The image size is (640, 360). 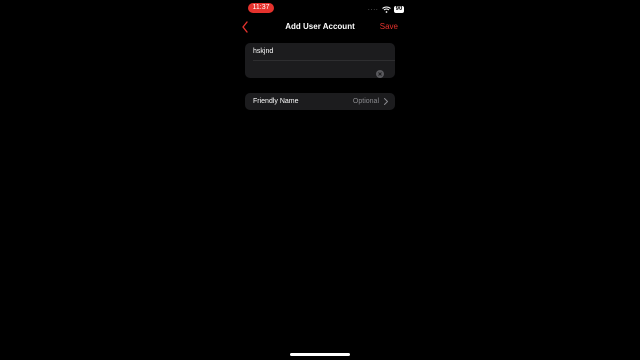 What do you see at coordinates (276, 101) in the screenshot?
I see `friendly-name-label: Friendly Name` at bounding box center [276, 101].